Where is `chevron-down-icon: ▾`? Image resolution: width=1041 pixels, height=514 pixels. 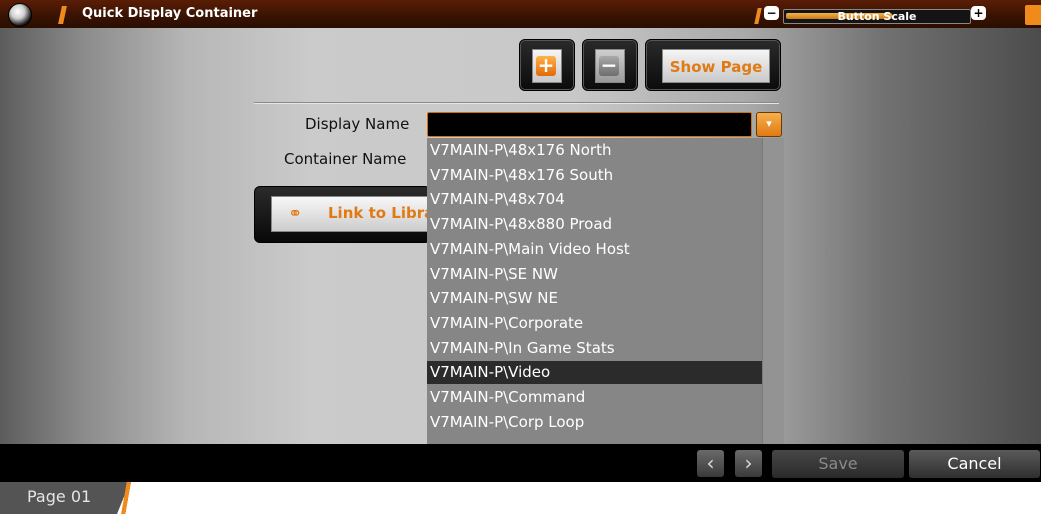 chevron-down-icon: ▾ is located at coordinates (769, 123).